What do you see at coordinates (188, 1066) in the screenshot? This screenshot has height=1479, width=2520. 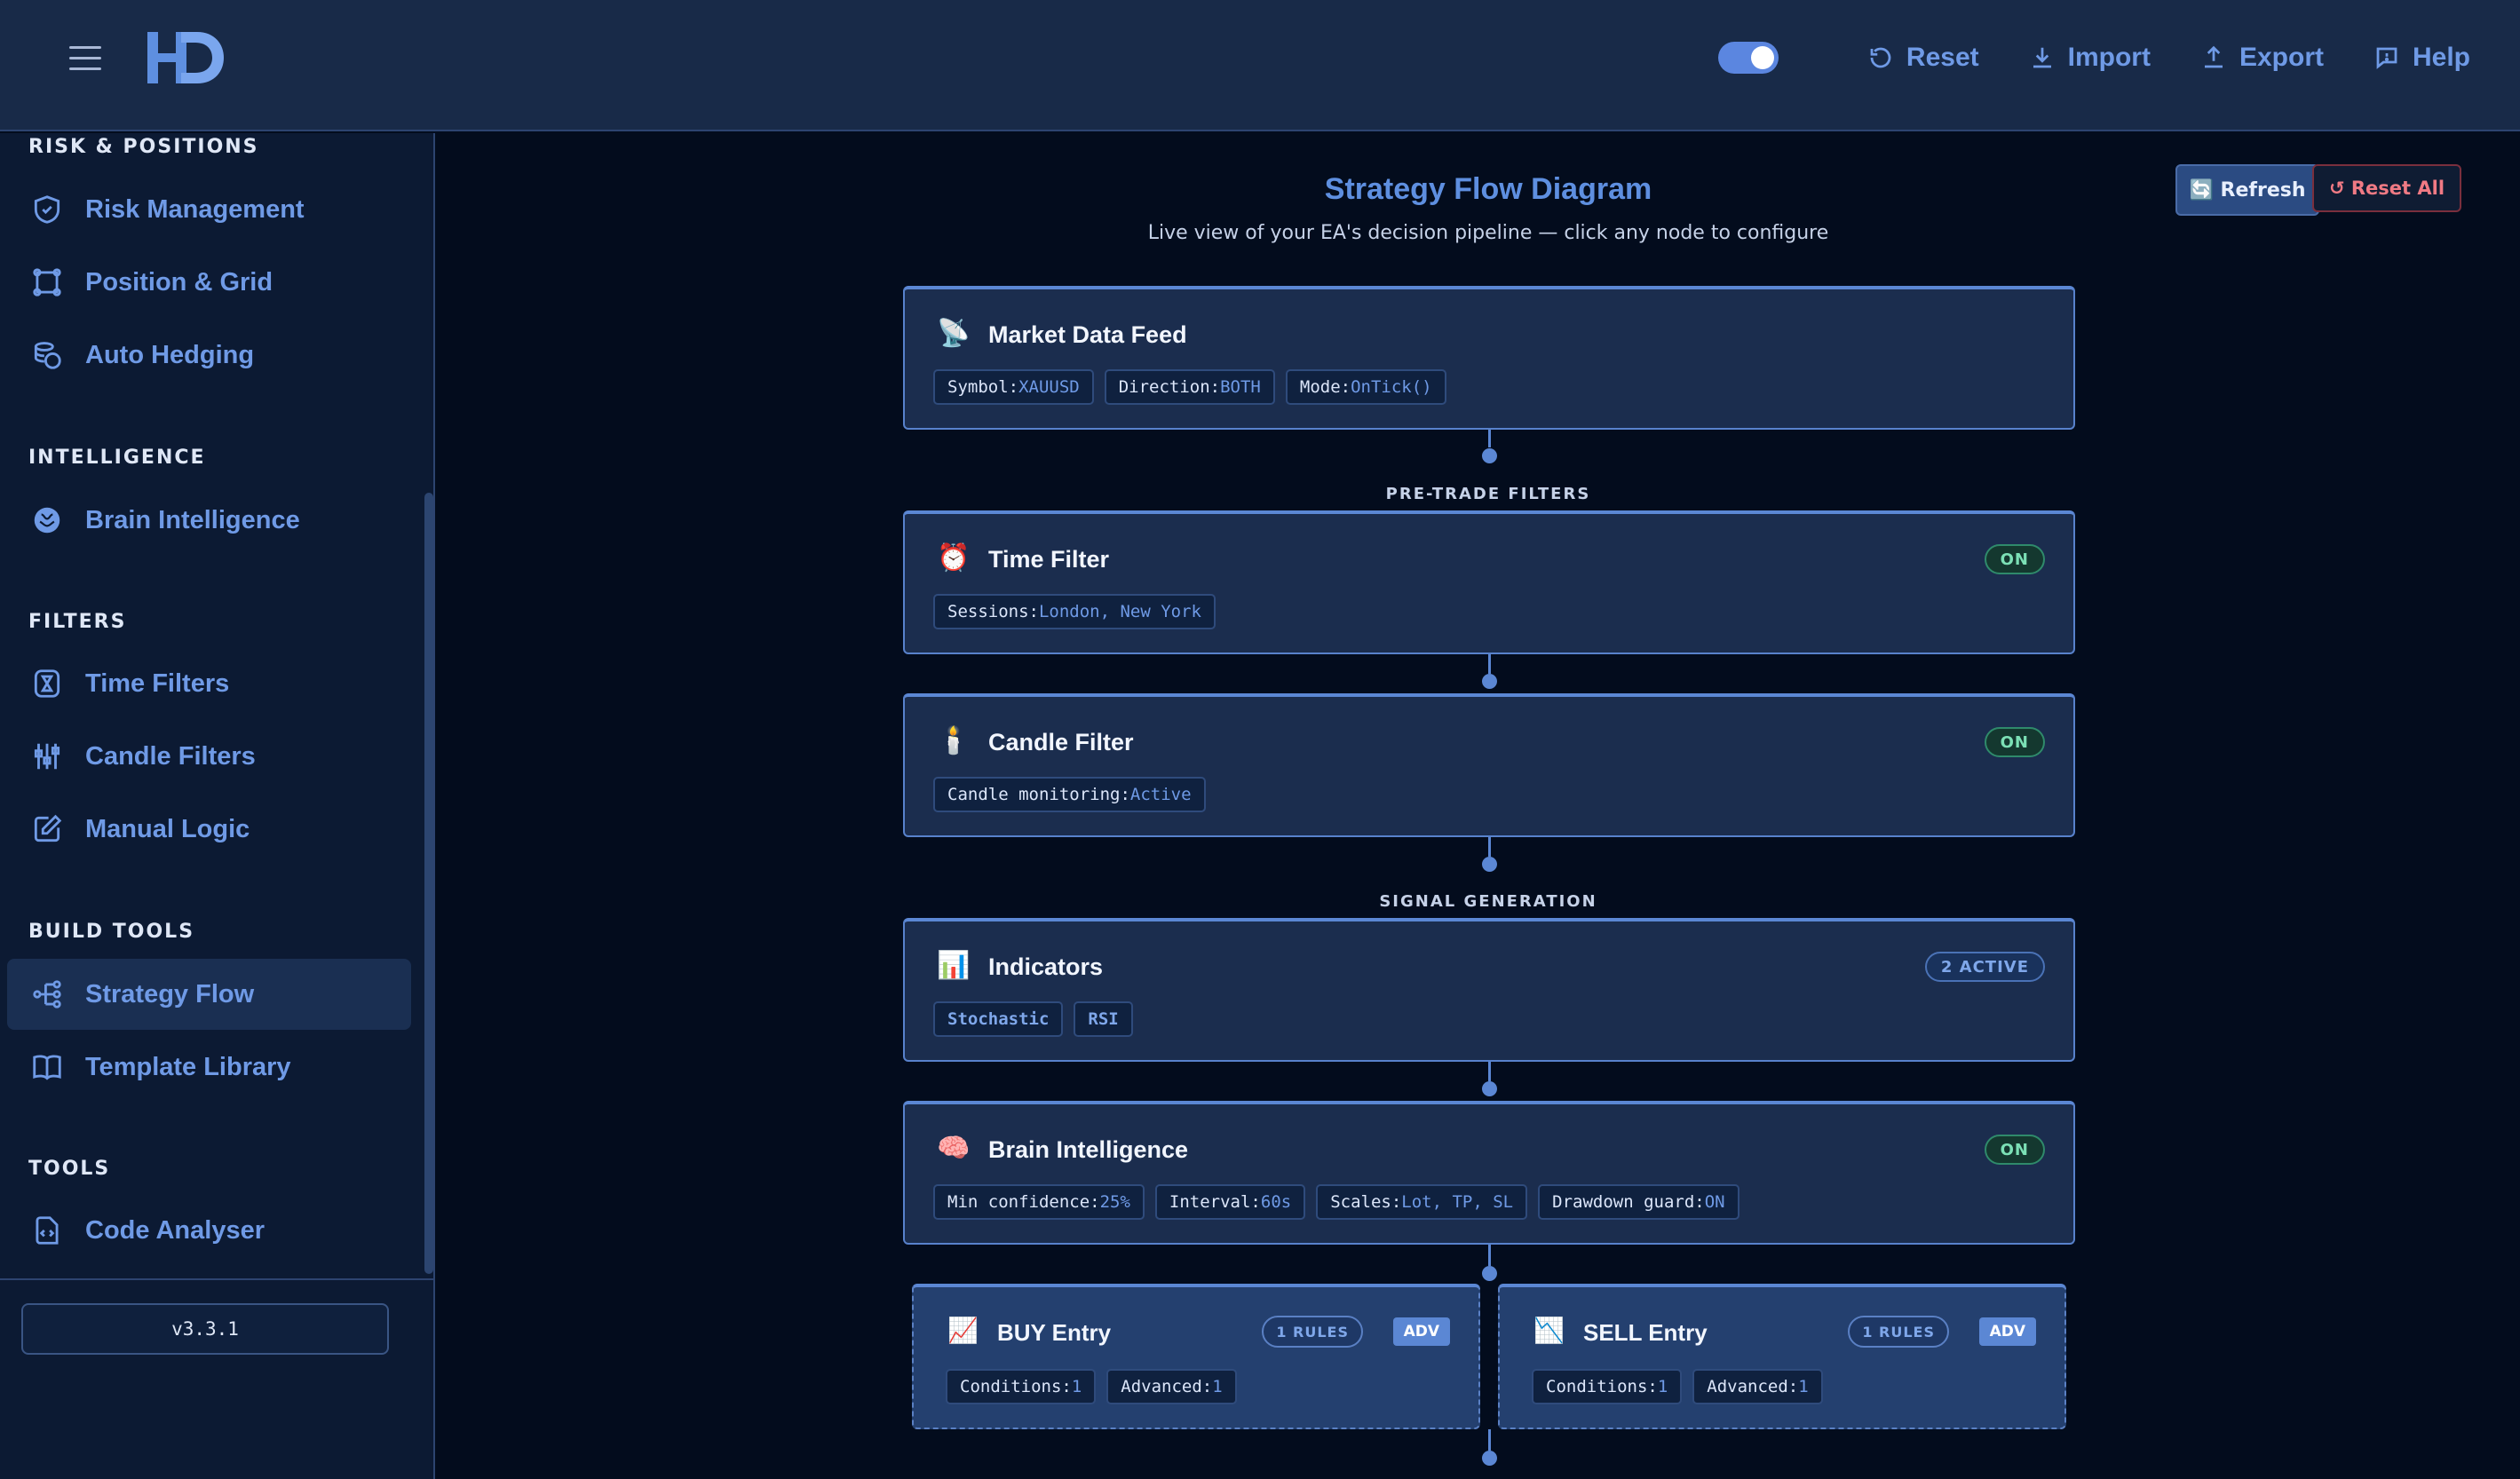 I see `sidebar-label: Template Library` at bounding box center [188, 1066].